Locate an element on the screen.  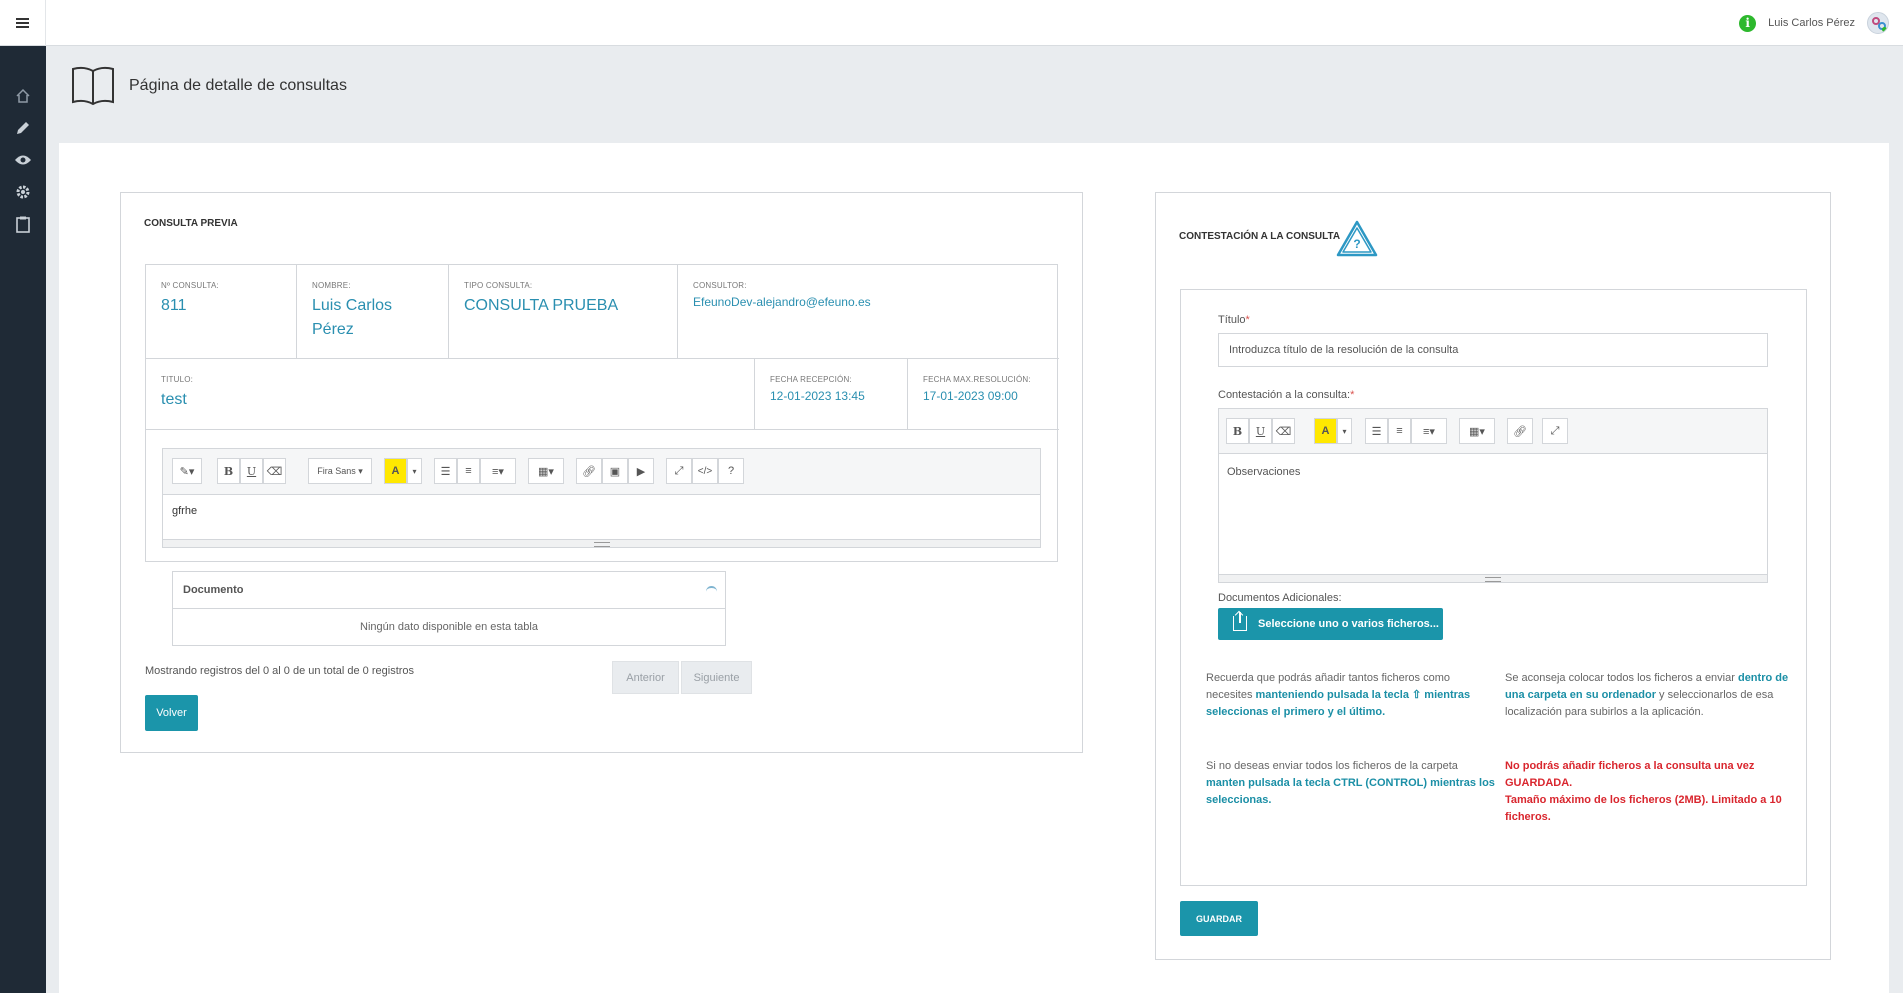
user-avatar-icon is located at coordinates (1878, 23).